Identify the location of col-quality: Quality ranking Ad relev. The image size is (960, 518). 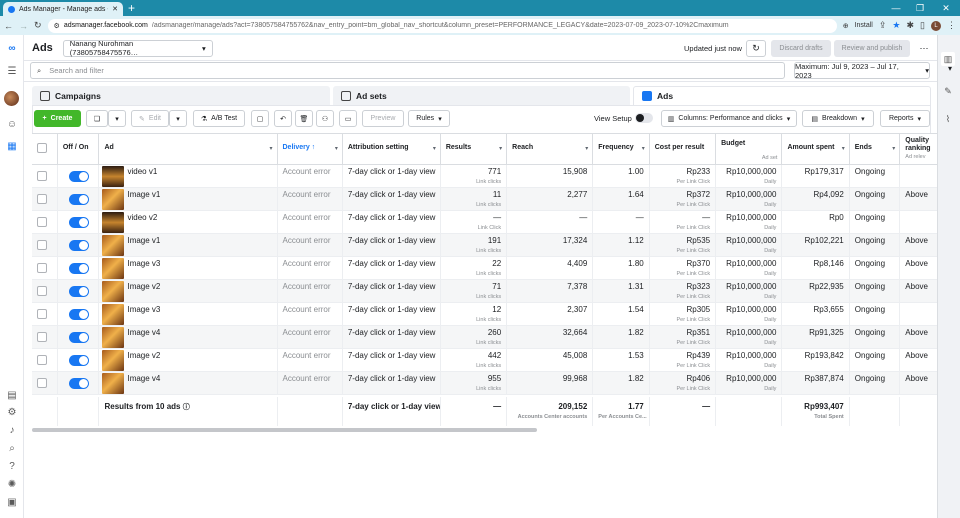
(918, 149).